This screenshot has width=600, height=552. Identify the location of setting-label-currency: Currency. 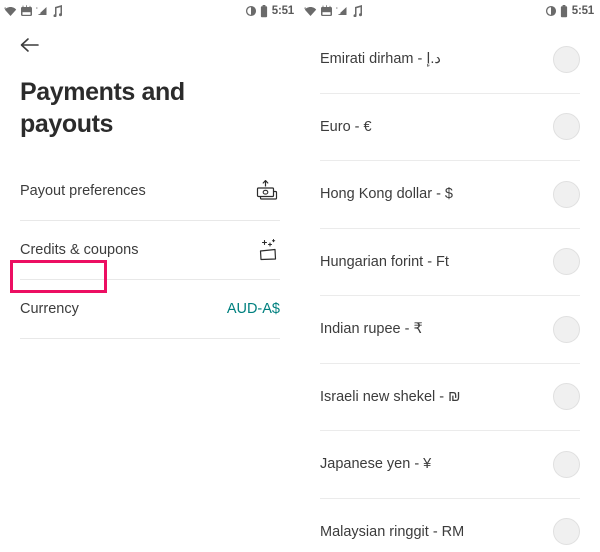
(49, 309).